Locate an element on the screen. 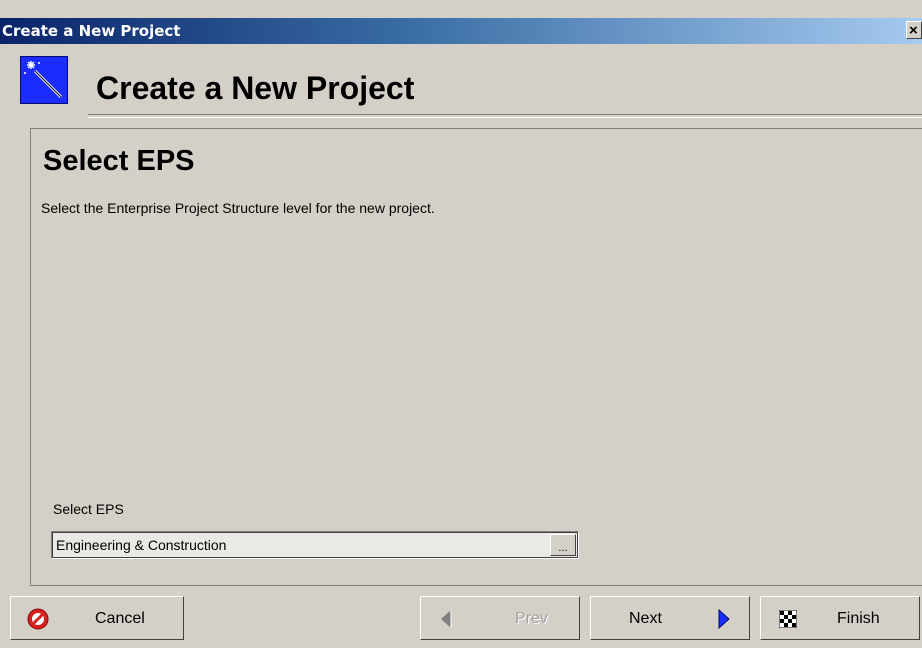  close-icon: × is located at coordinates (913, 30).